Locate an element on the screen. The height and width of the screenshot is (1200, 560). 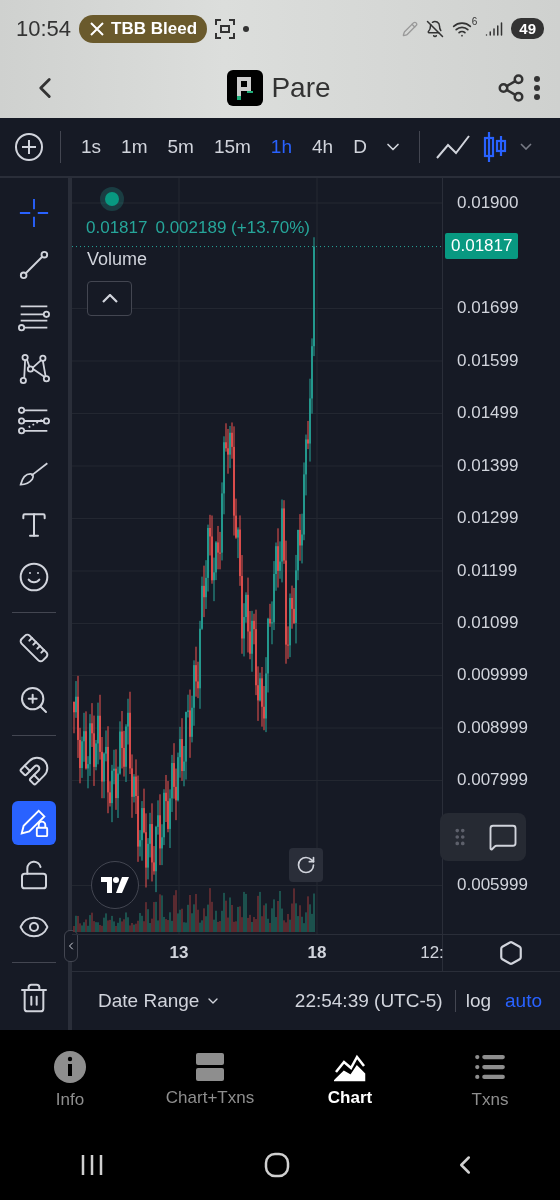
price-axis-label: 0.008999 is located at coordinates (492, 727).